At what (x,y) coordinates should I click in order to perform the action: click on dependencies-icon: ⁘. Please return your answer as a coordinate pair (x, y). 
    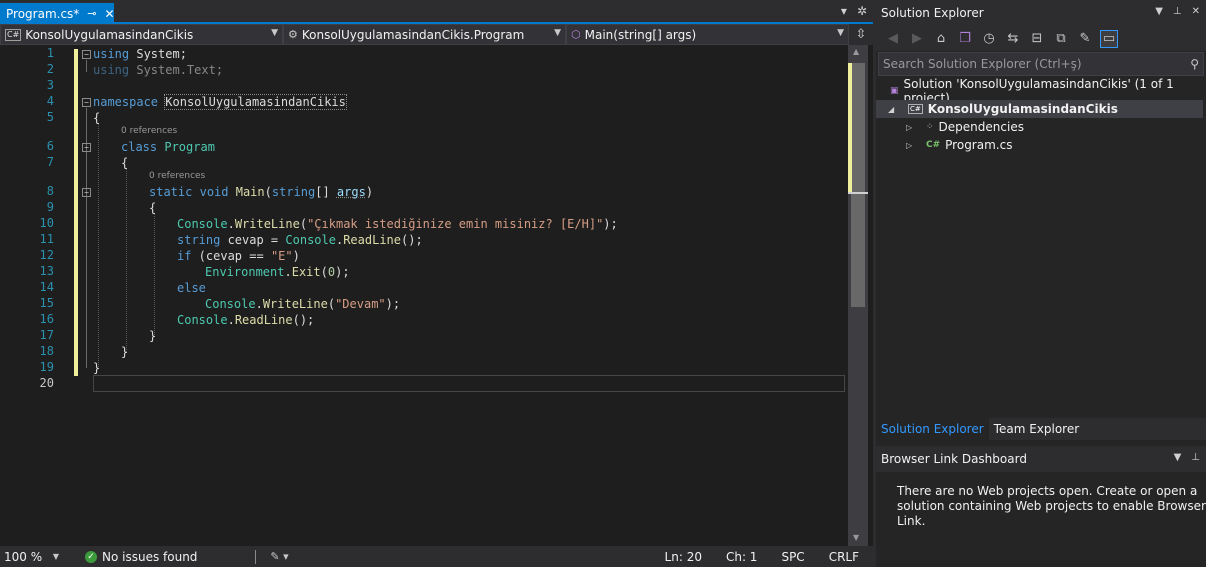
    Looking at the image, I should click on (930, 127).